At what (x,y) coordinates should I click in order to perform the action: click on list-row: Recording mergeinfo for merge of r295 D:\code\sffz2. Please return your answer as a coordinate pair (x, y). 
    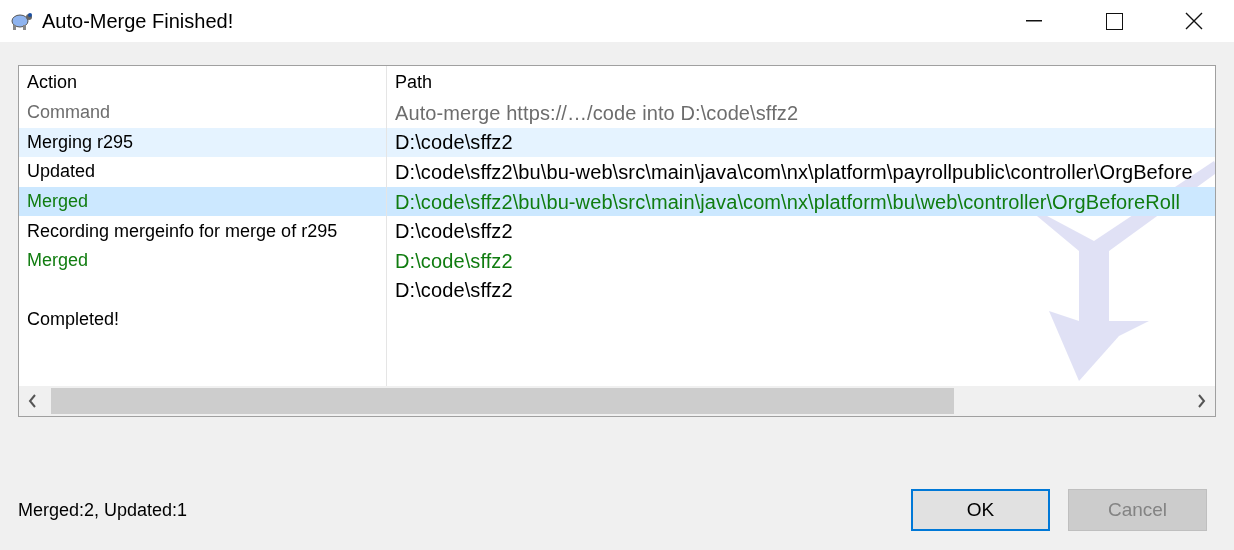
    Looking at the image, I should click on (617, 231).